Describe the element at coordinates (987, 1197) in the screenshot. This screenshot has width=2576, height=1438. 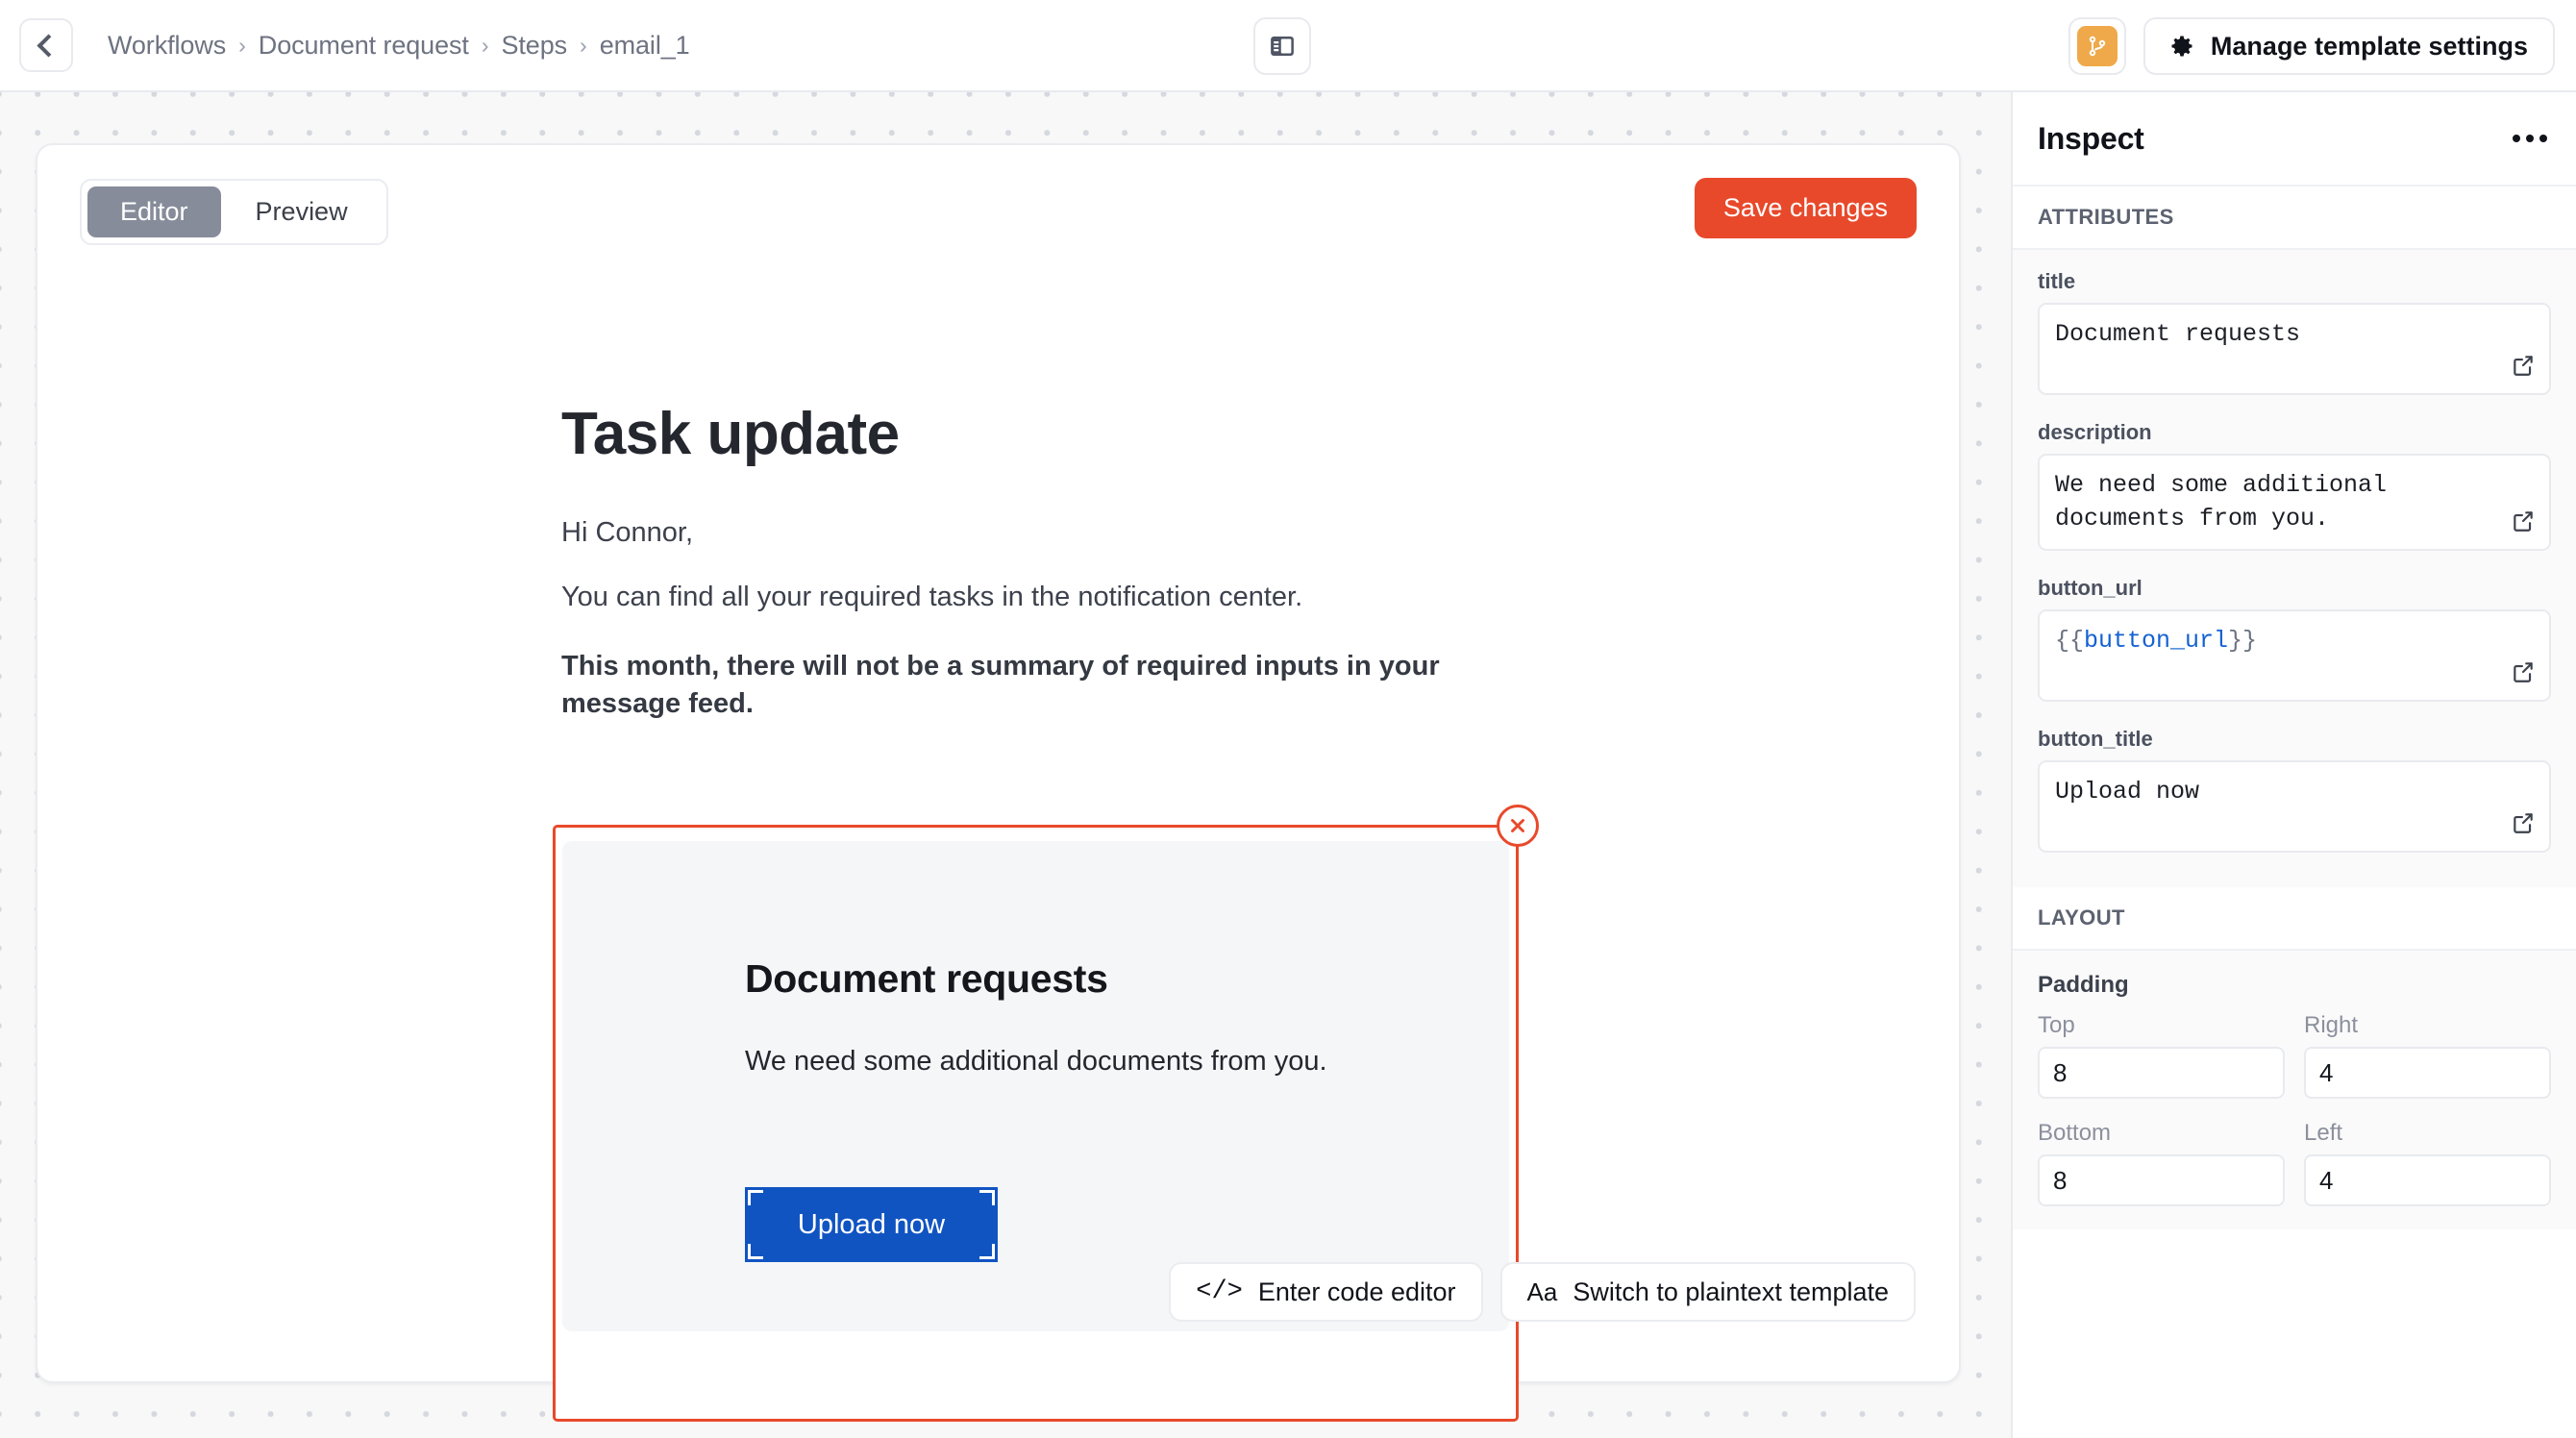
I see `resize-handle-top-right` at that location.